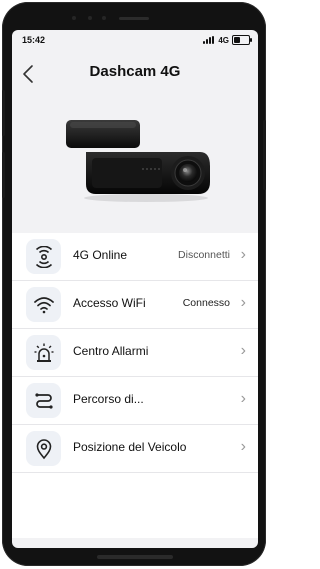 The height and width of the screenshot is (569, 320). What do you see at coordinates (43, 304) in the screenshot?
I see `wifi-icon` at bounding box center [43, 304].